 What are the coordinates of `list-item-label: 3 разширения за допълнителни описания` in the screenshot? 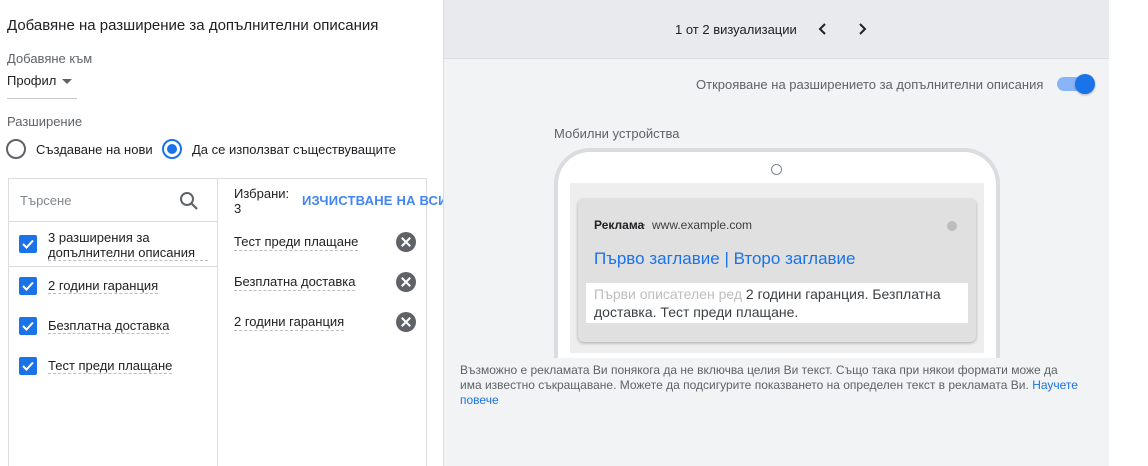 It's located at (128, 245).